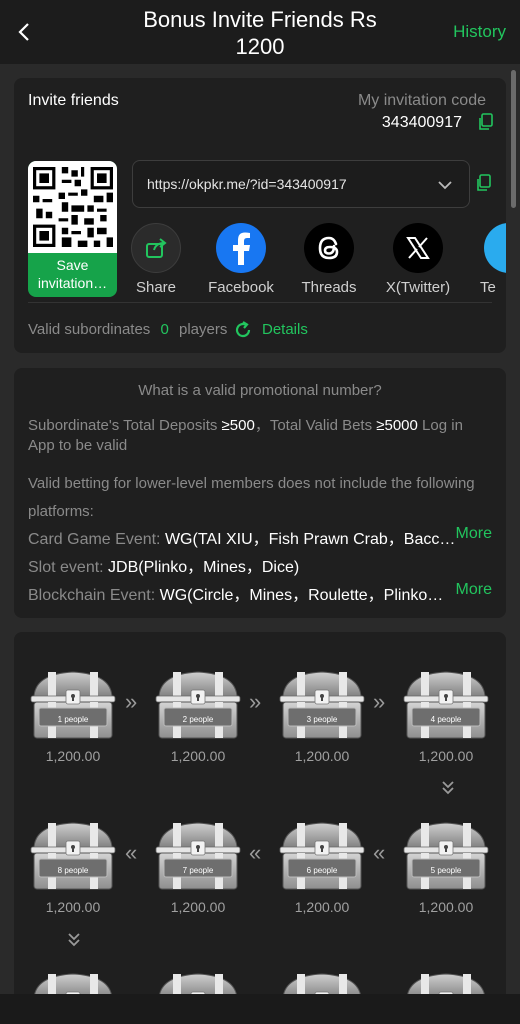 The height and width of the screenshot is (1024, 520). I want to click on divider, so click(260, 302).